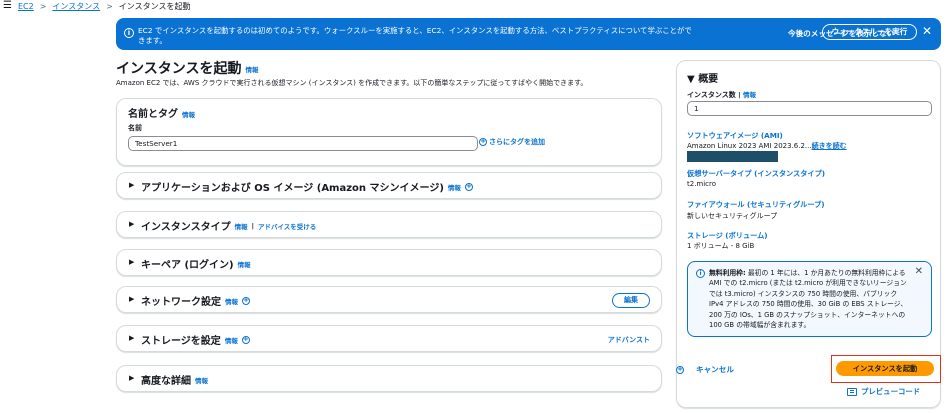 Image resolution: width=951 pixels, height=413 pixels. I want to click on section-advanced-title: 高度な詳細, so click(166, 381).